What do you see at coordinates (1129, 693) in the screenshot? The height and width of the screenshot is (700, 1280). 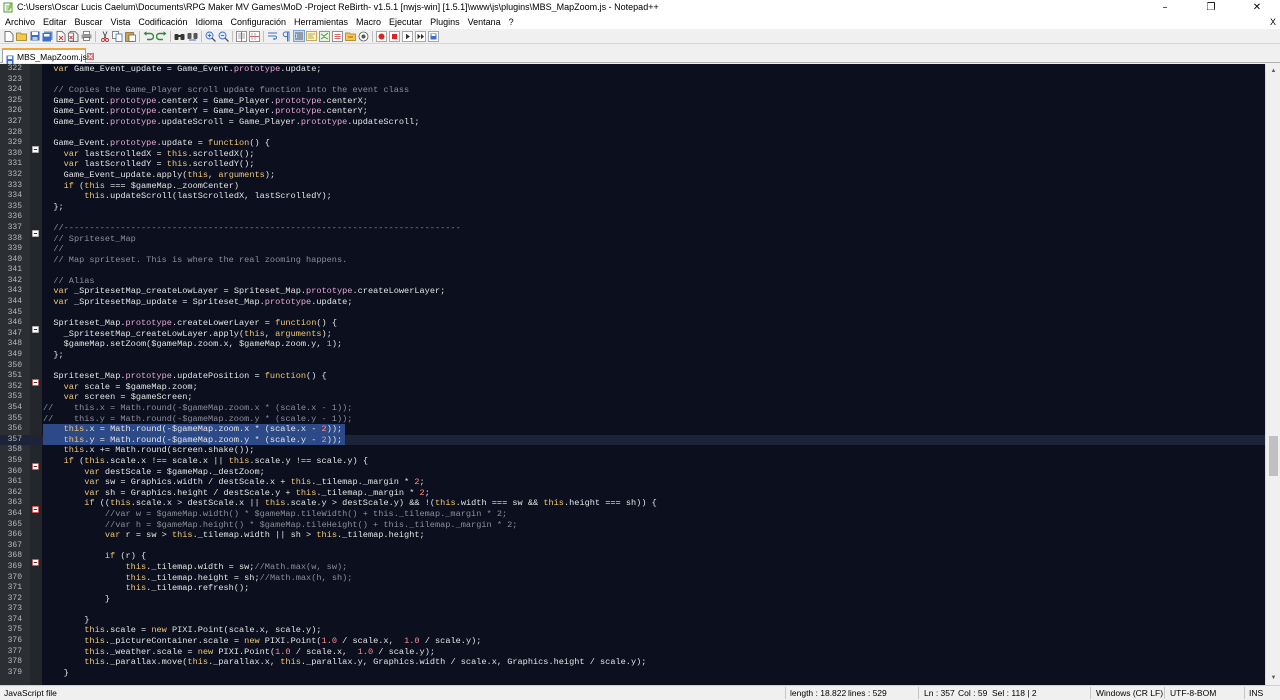 I see `status-eol-format: Windows (CR LF)` at bounding box center [1129, 693].